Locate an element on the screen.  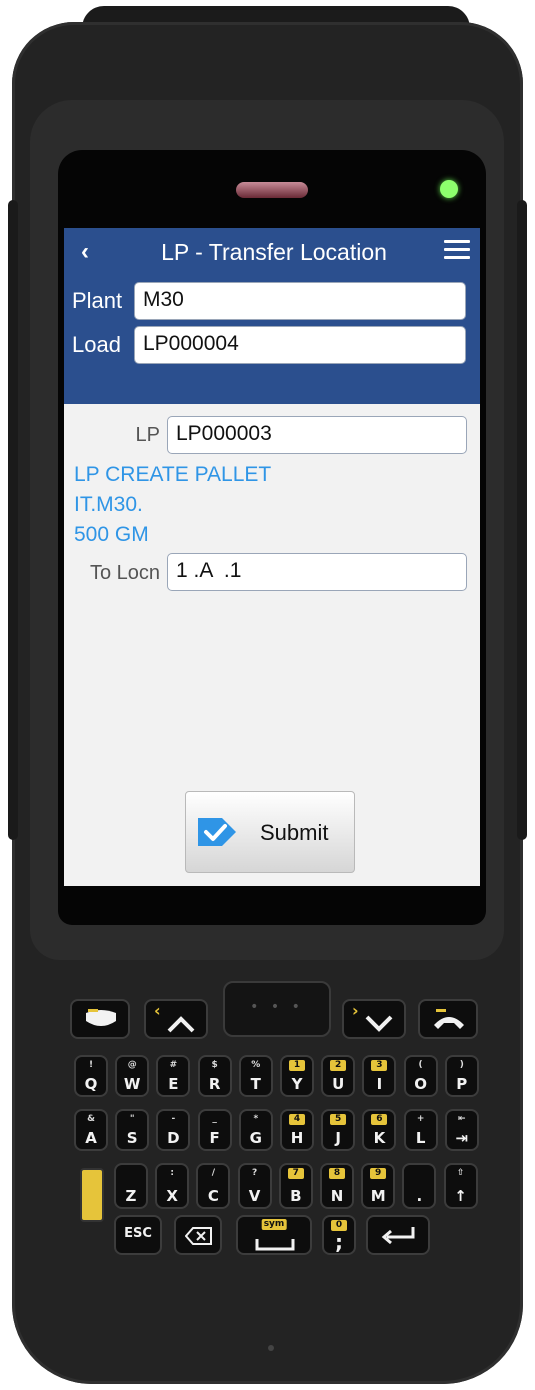
key-sub-label: * is located at coordinates (256, 1119).